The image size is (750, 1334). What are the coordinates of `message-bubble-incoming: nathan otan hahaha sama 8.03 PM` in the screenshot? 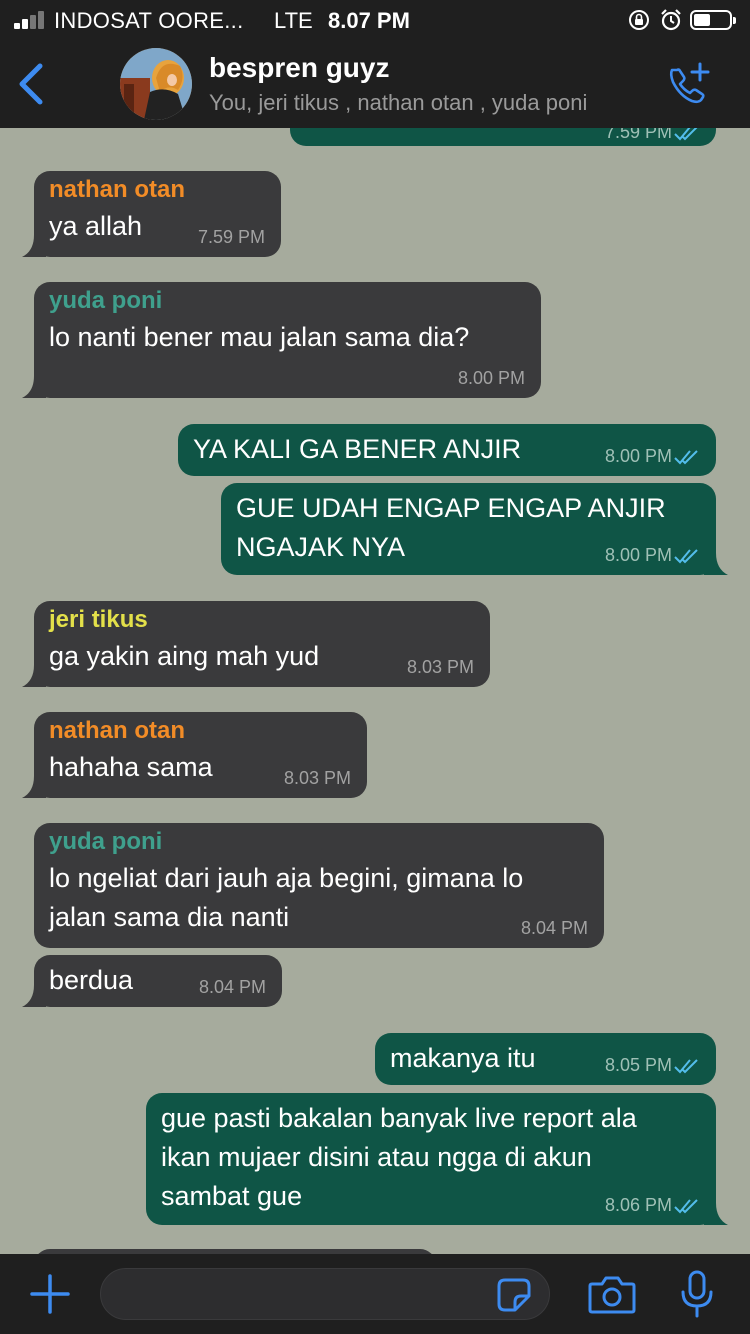 It's located at (194, 755).